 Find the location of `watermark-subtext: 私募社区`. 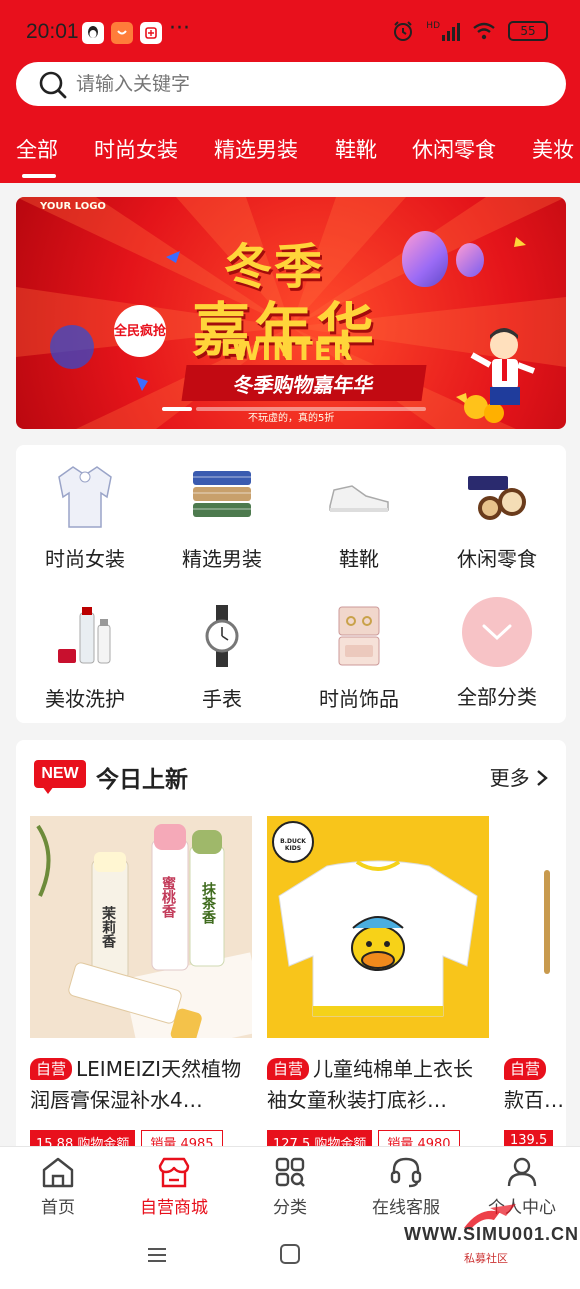

watermark-subtext: 私募社区 is located at coordinates (486, 1258).